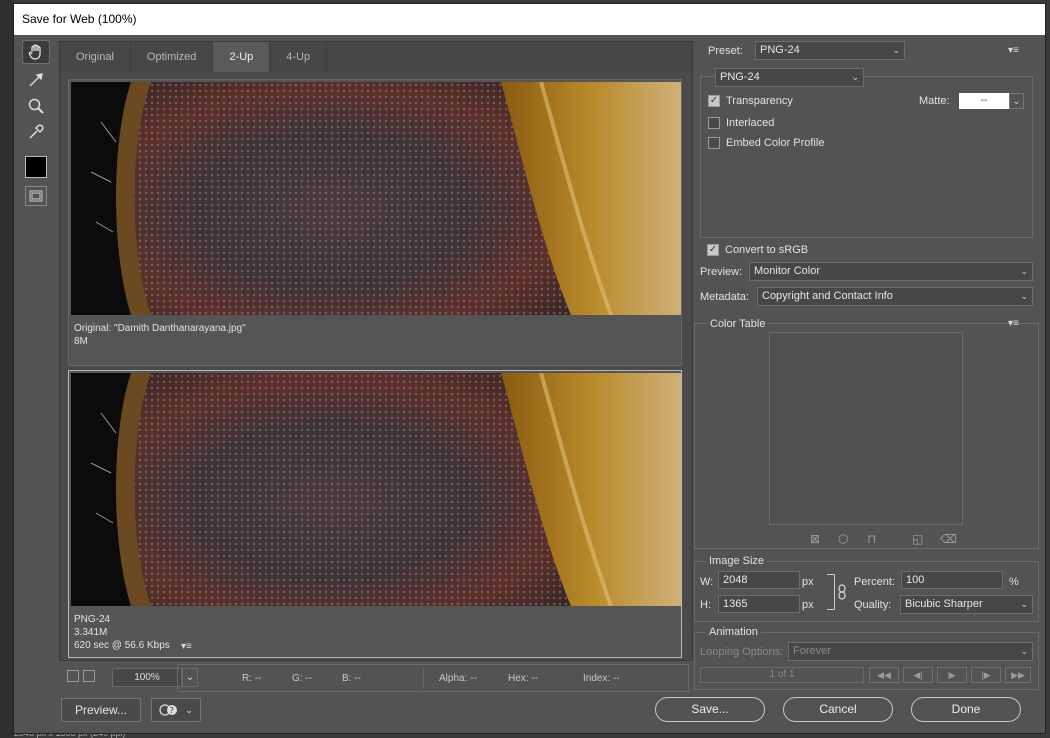 This screenshot has width=1050, height=738. I want to click on embed-color-profile-label: Embed Color Profile, so click(775, 143).